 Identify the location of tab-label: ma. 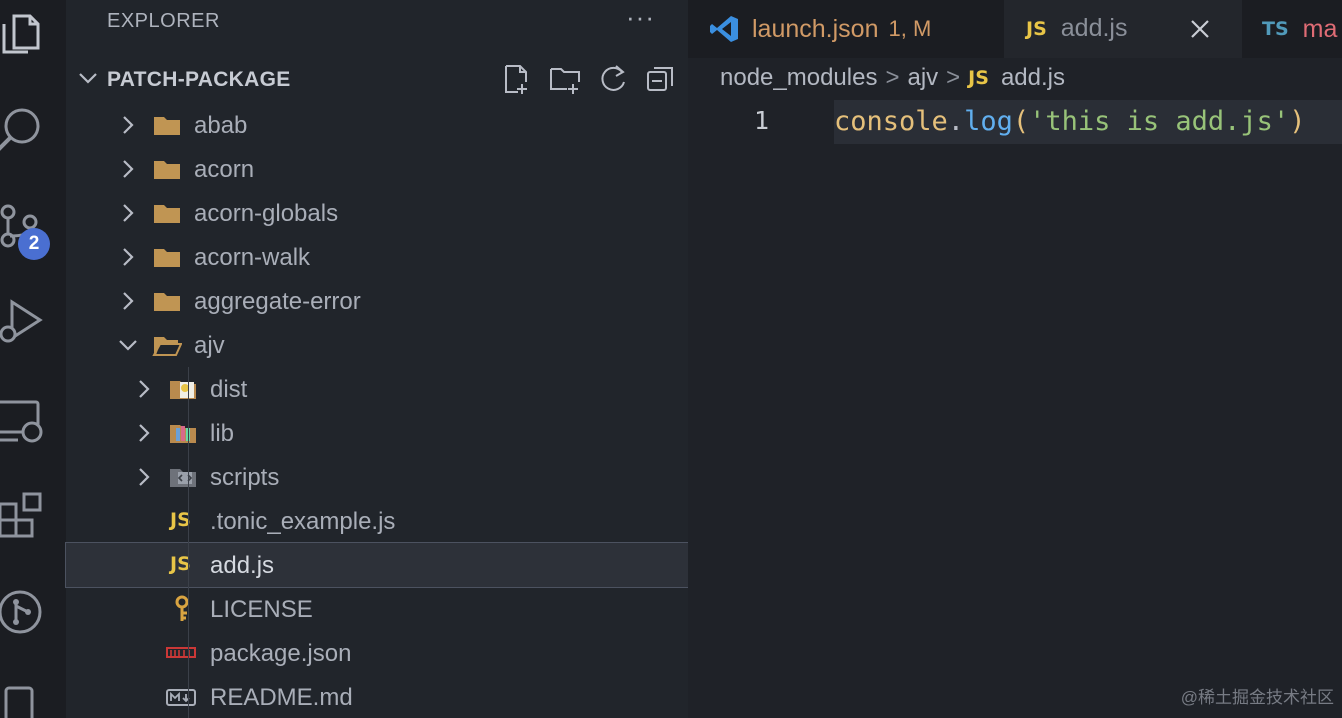
(1320, 28).